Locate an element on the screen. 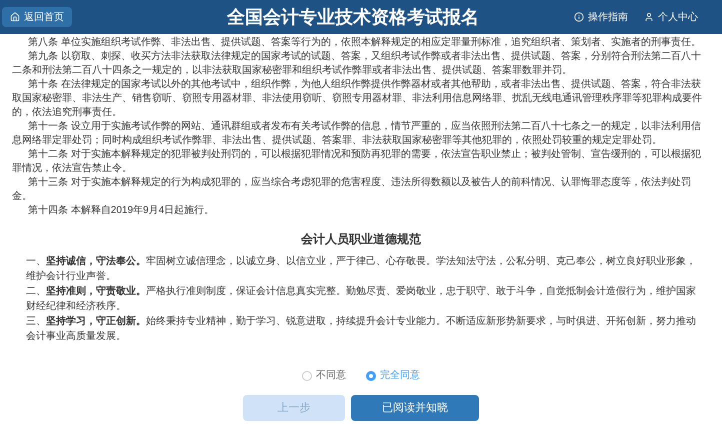 The height and width of the screenshot is (433, 722). home-icon is located at coordinates (15, 17).